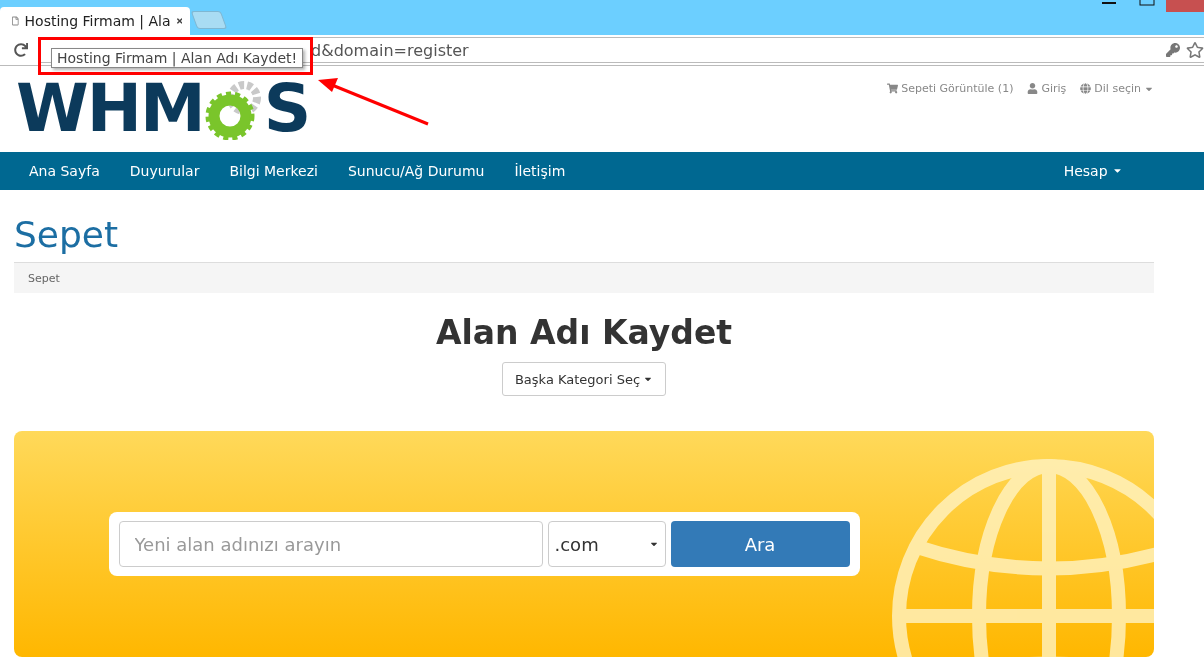 This screenshot has width=1204, height=670. I want to click on logo-text: WHM, so click(110, 109).